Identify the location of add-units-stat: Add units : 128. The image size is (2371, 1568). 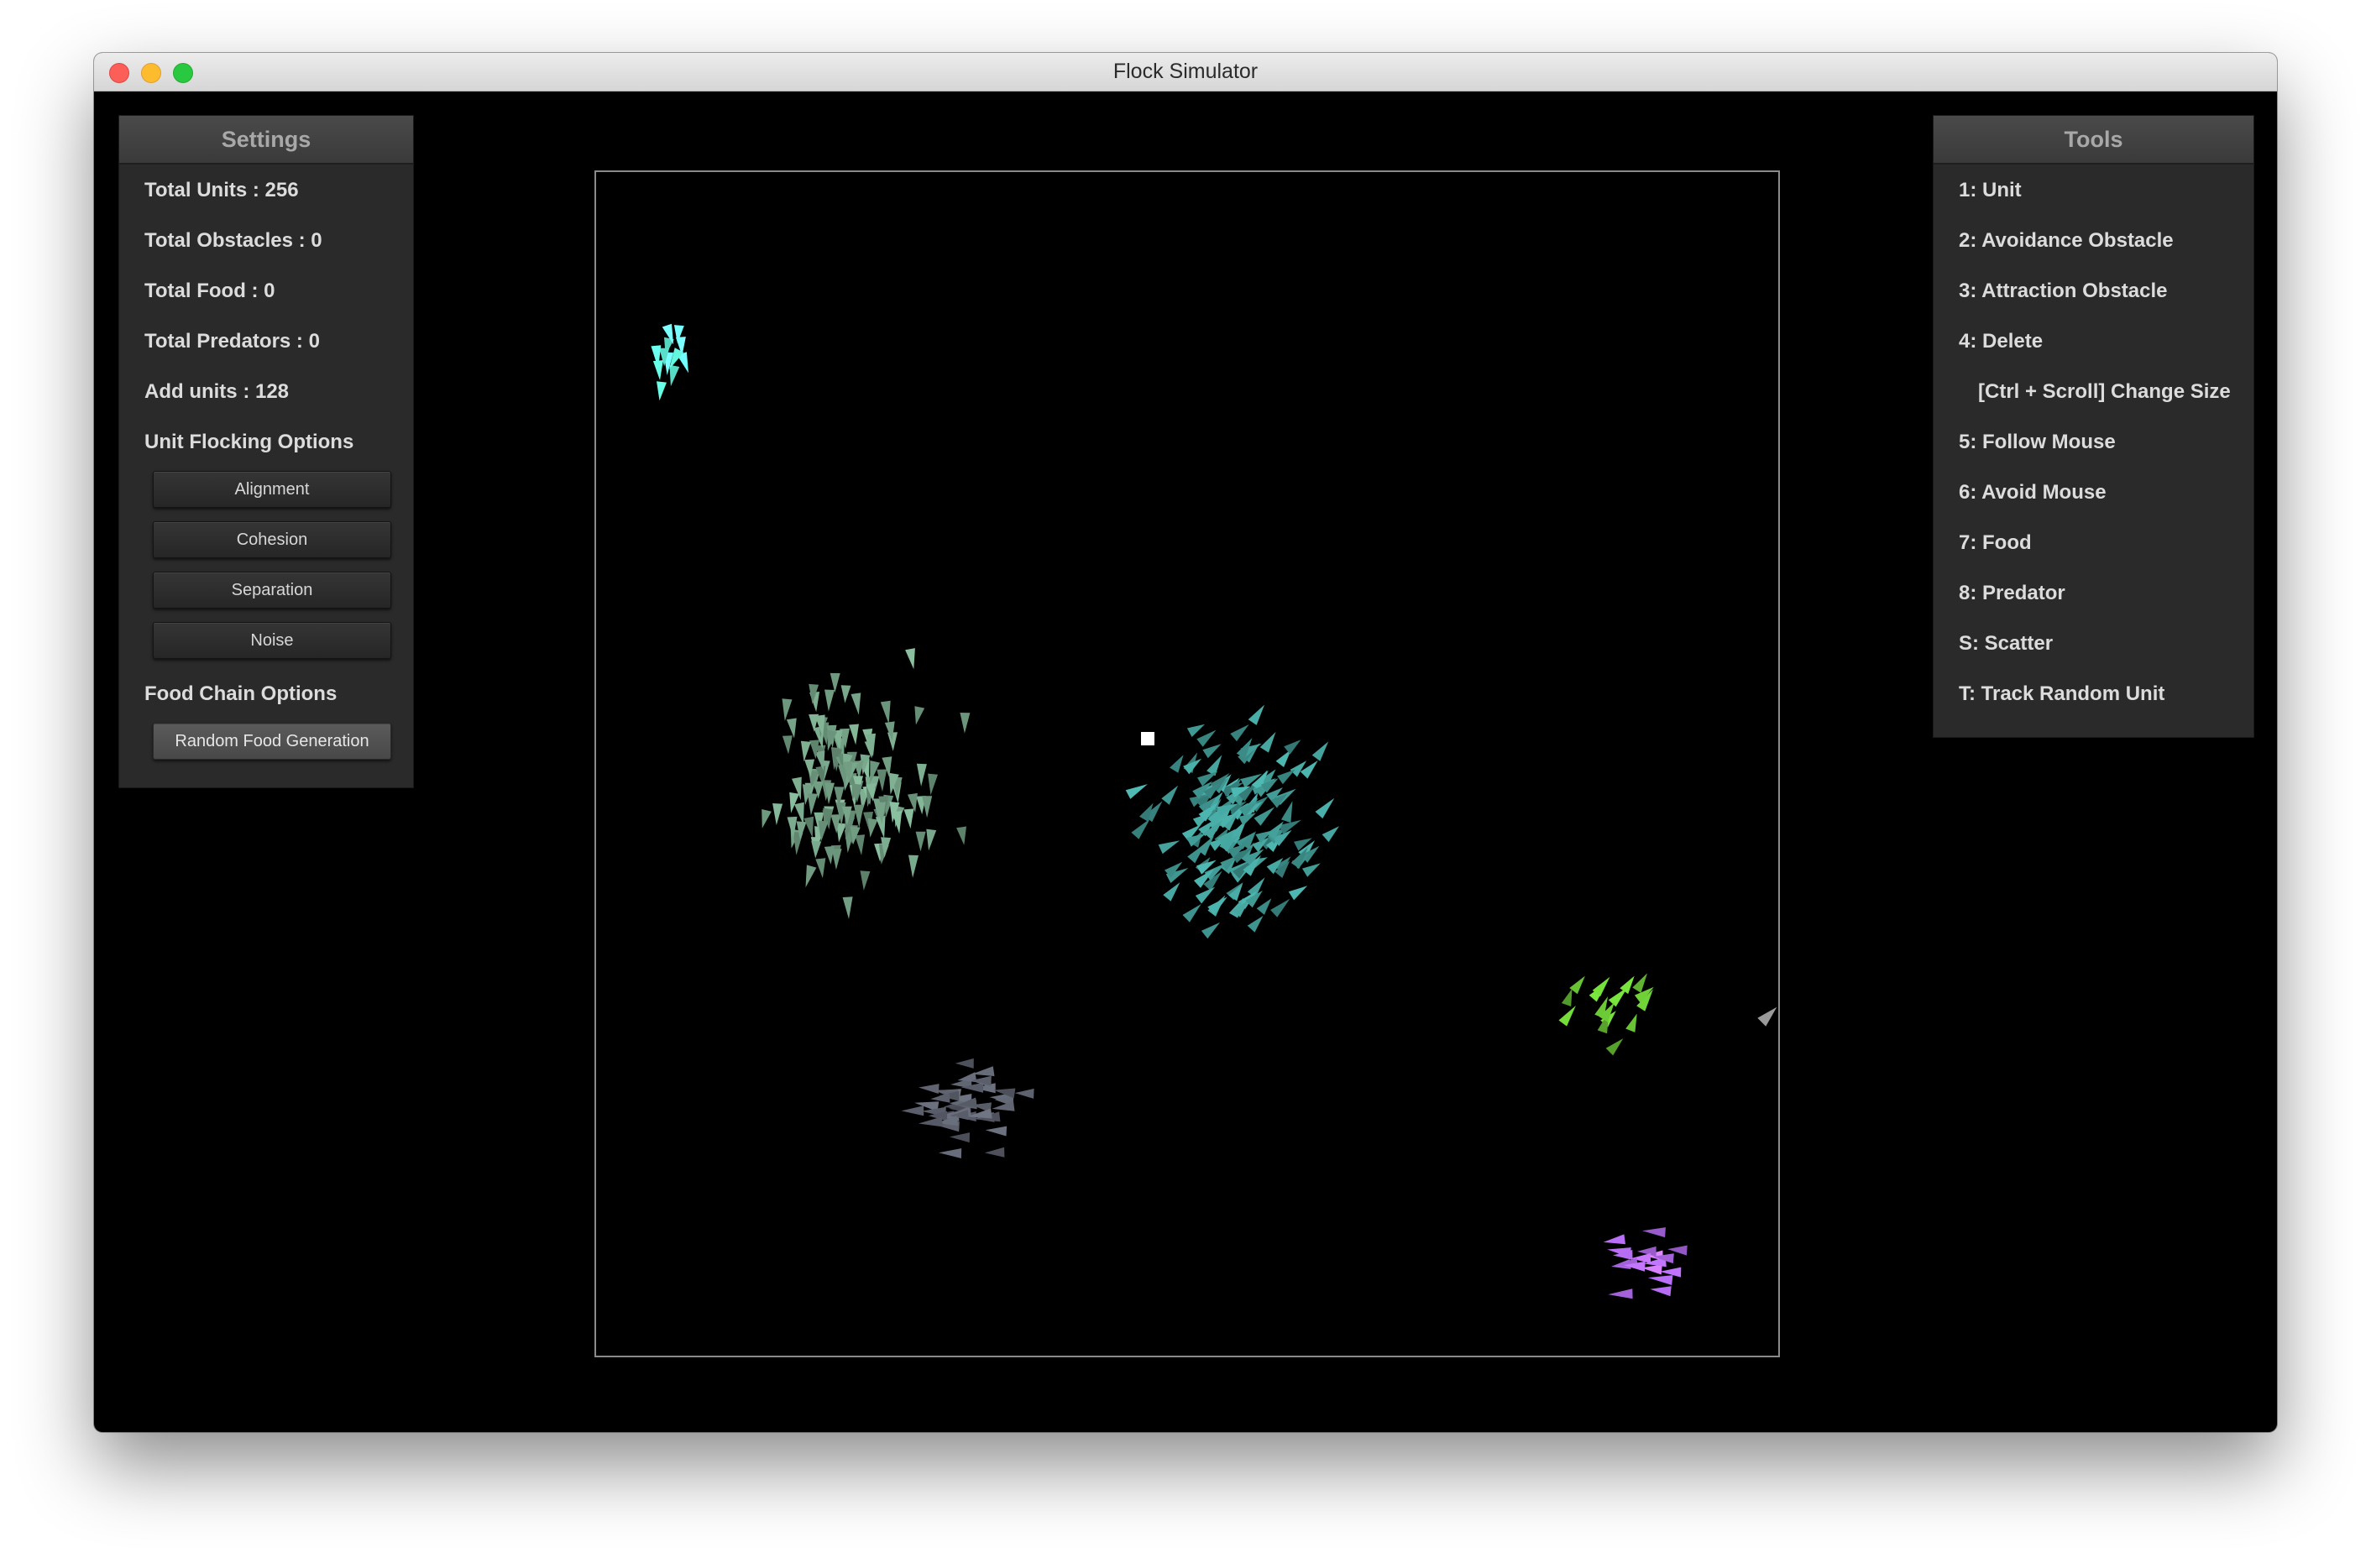
(217, 392).